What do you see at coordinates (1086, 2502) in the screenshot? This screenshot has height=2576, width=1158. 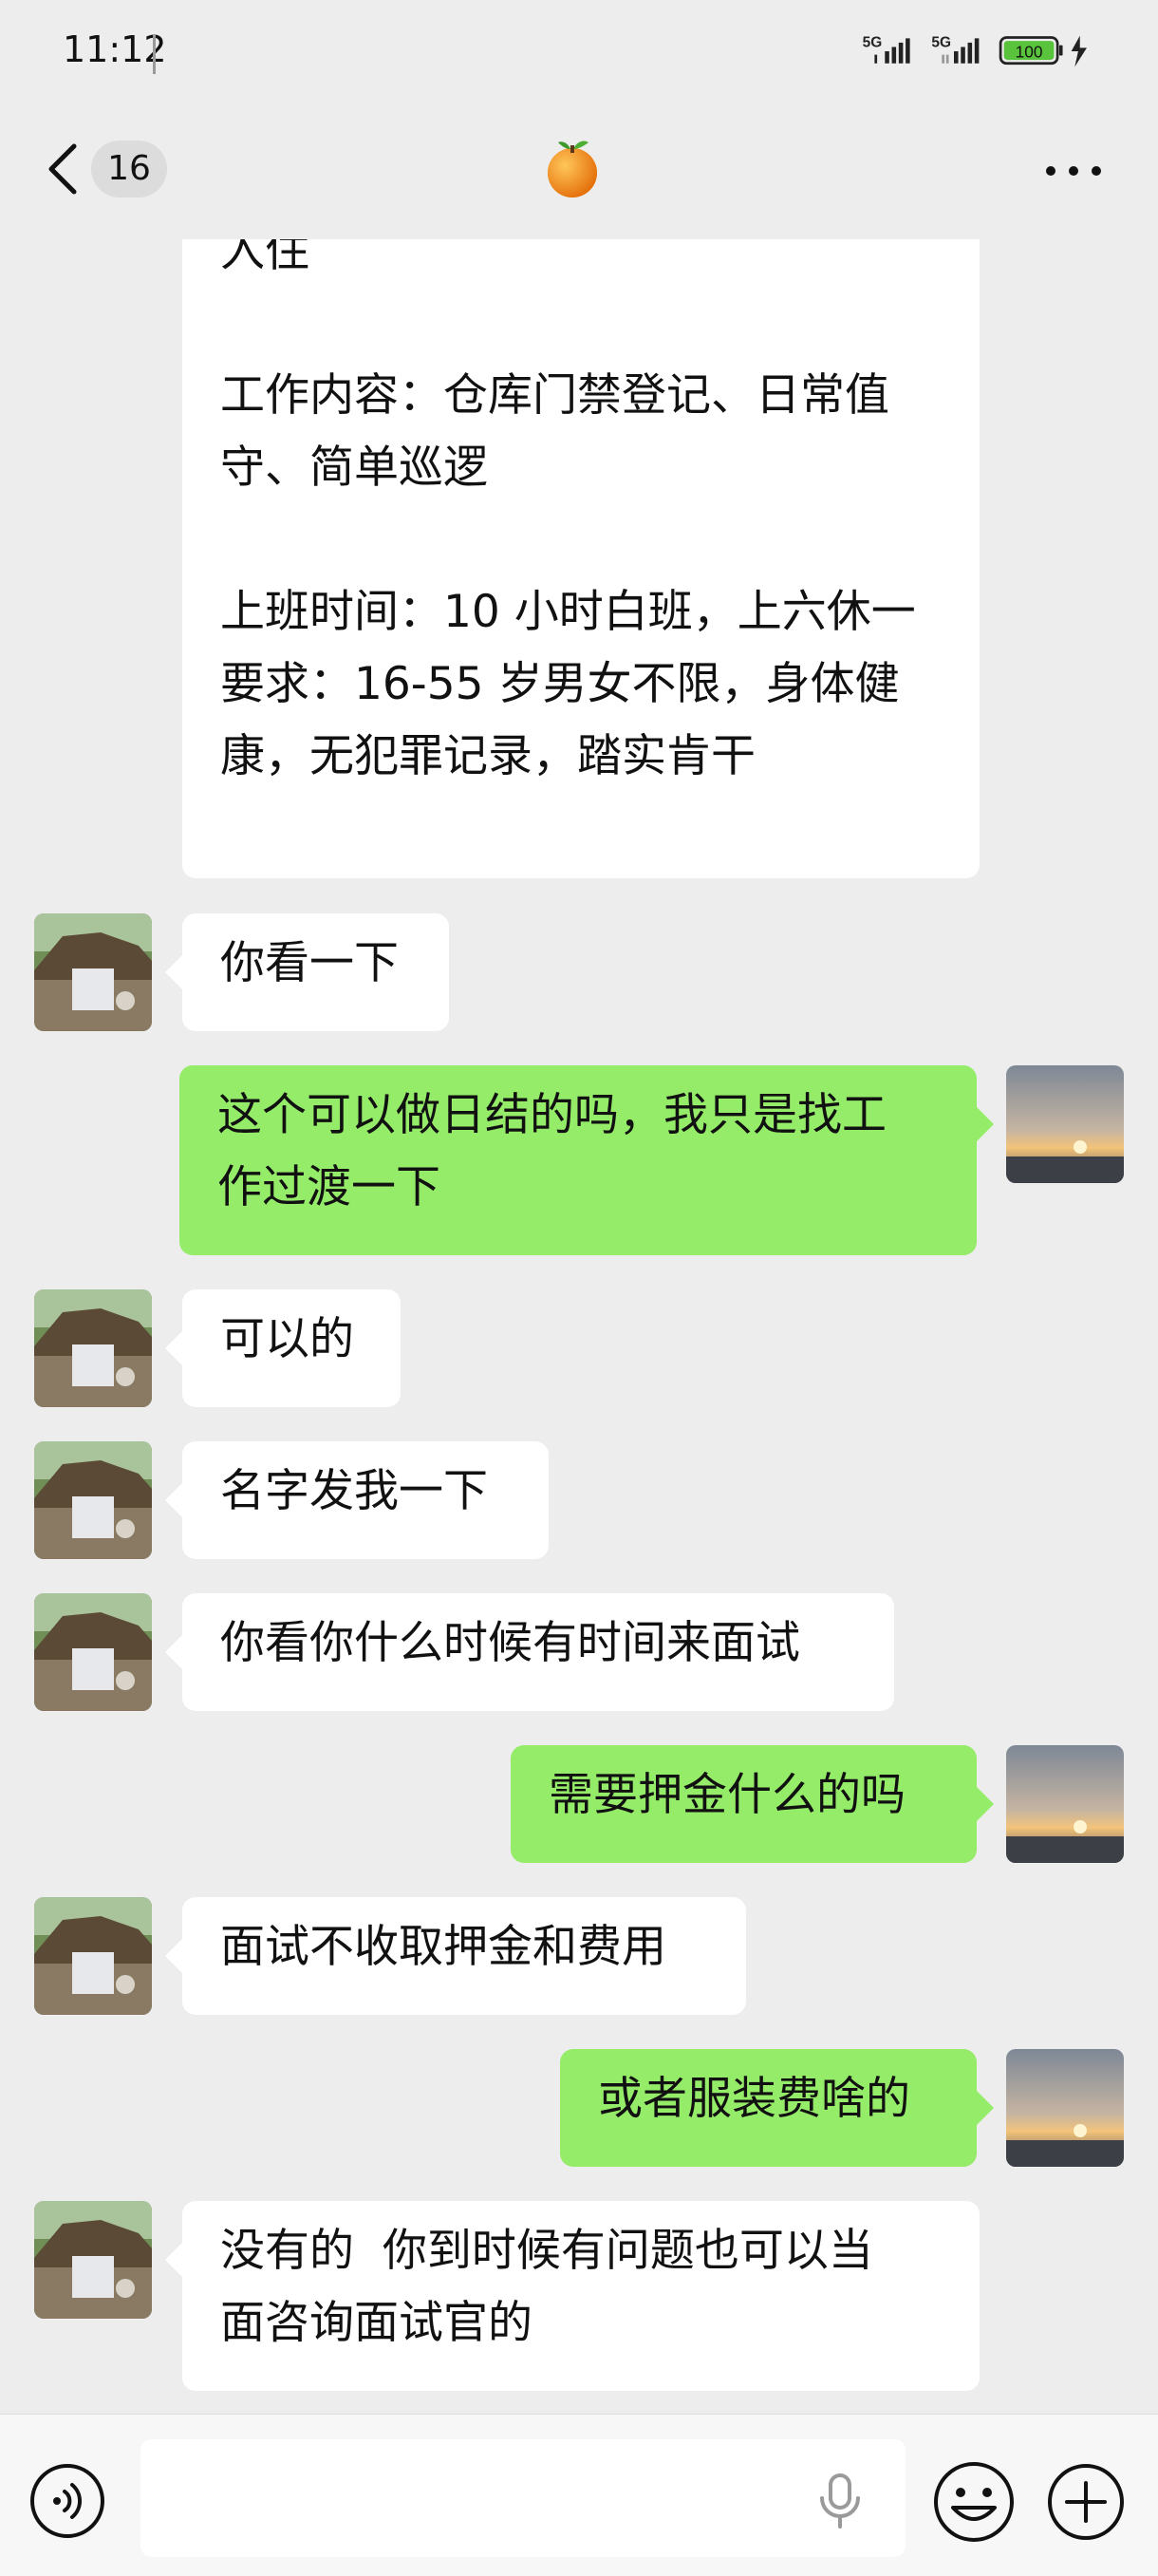 I see `plus-icon` at bounding box center [1086, 2502].